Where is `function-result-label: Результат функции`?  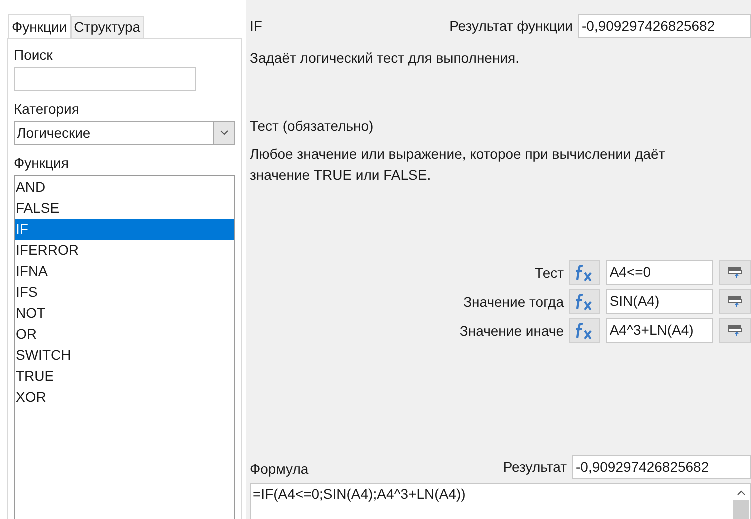
function-result-label: Результат функции is located at coordinates (510, 26).